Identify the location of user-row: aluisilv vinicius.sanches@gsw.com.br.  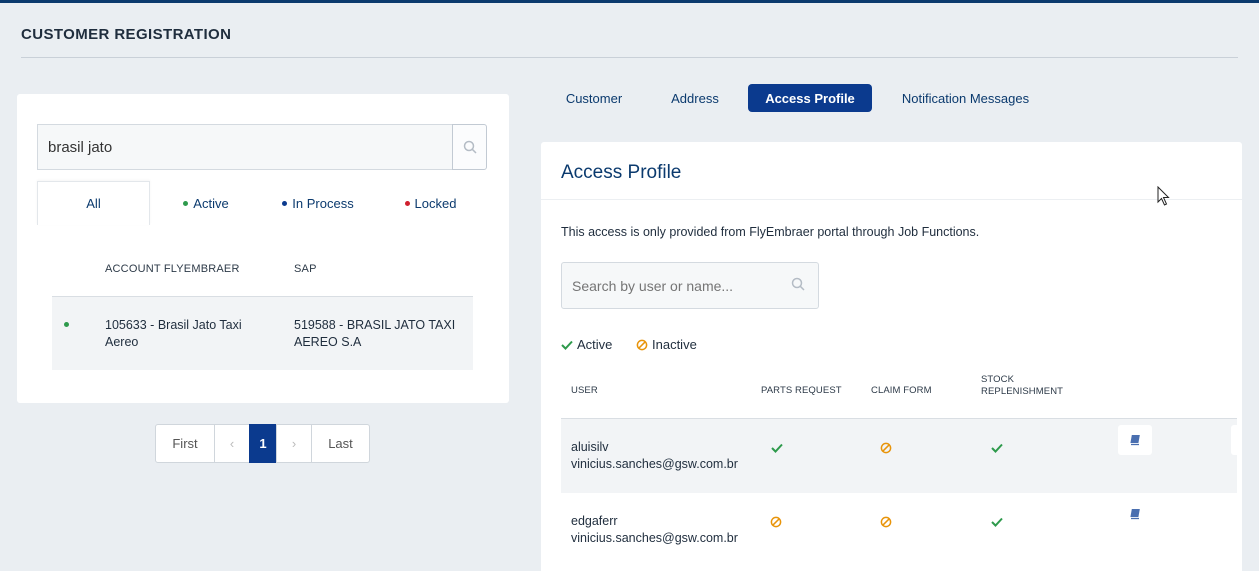
(899, 456).